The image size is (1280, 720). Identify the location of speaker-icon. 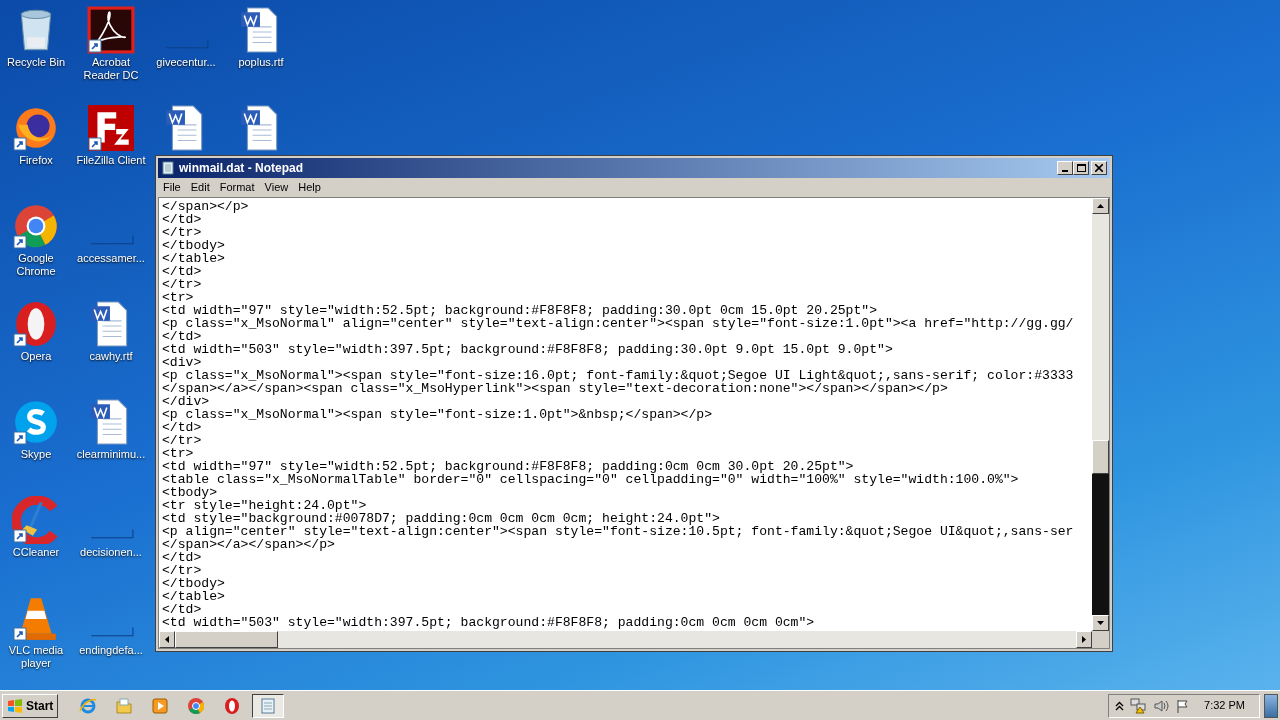
(1162, 705).